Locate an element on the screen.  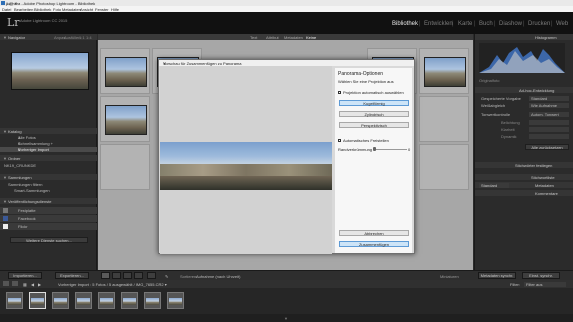
vibrance-row: Dynamik is located at coordinates (524, 136).